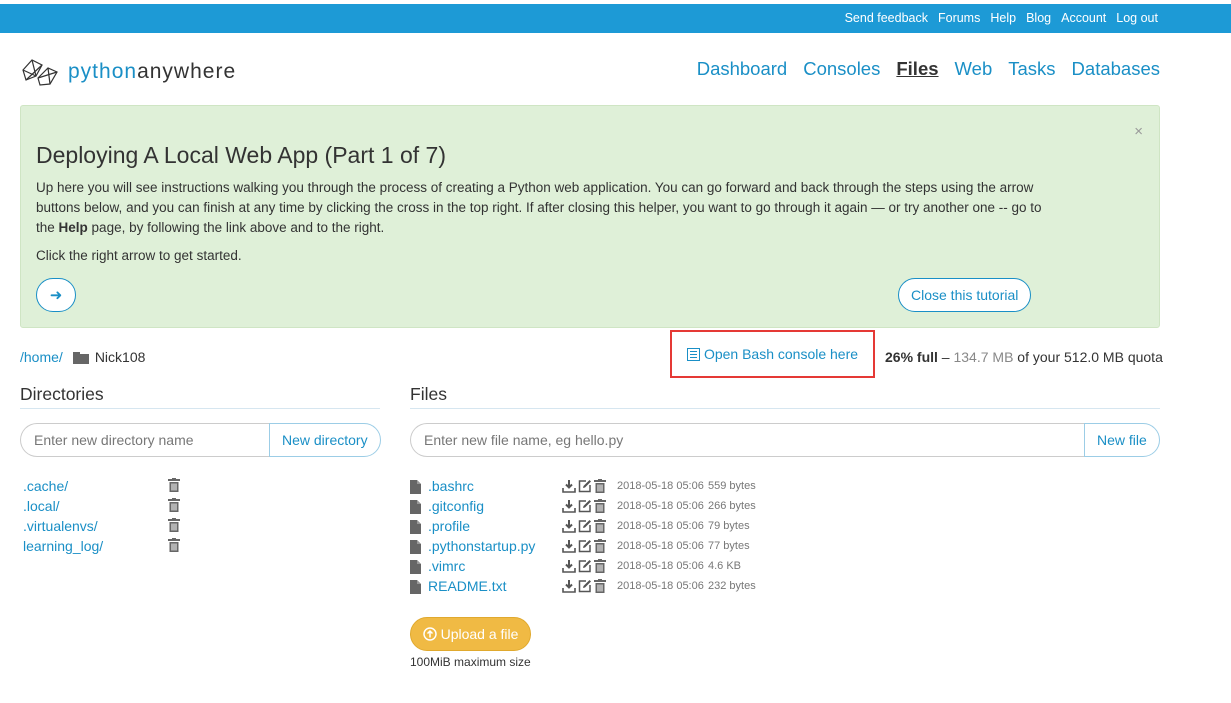 Image resolution: width=1231 pixels, height=703 pixels. I want to click on arrow-right-icon: ➜, so click(56, 295).